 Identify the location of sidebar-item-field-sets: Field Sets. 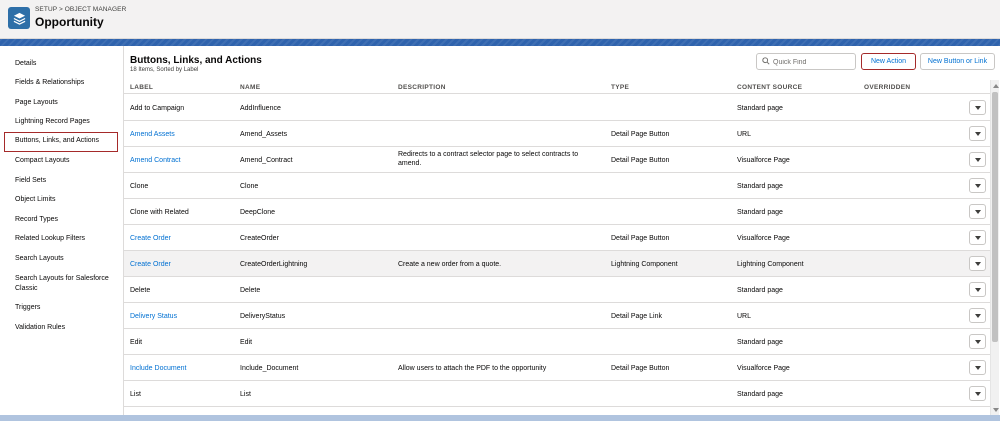
(67, 181).